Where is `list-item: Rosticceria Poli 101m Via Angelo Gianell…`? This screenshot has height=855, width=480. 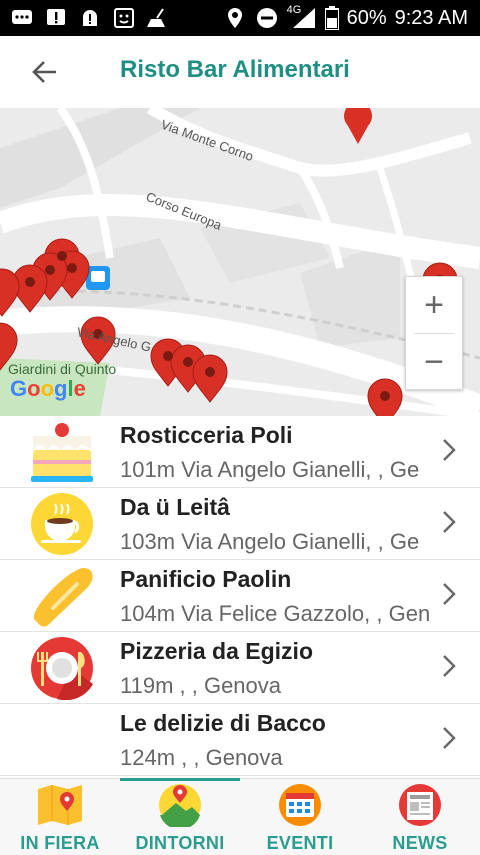 list-item: Rosticceria Poli 101m Via Angelo Gianell… is located at coordinates (240, 452).